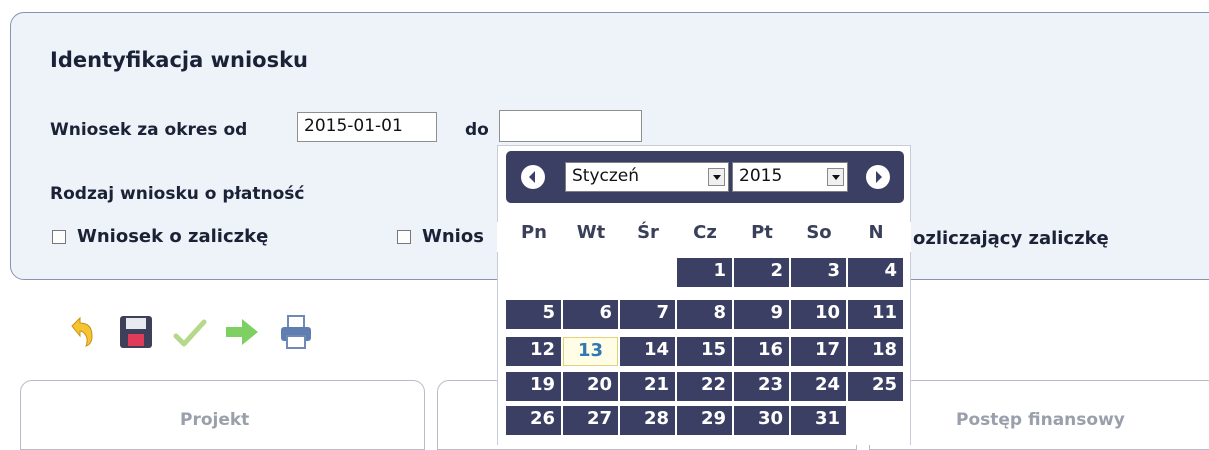 Image resolution: width=1209 pixels, height=450 pixels. What do you see at coordinates (82, 332) in the screenshot?
I see `undo-icon` at bounding box center [82, 332].